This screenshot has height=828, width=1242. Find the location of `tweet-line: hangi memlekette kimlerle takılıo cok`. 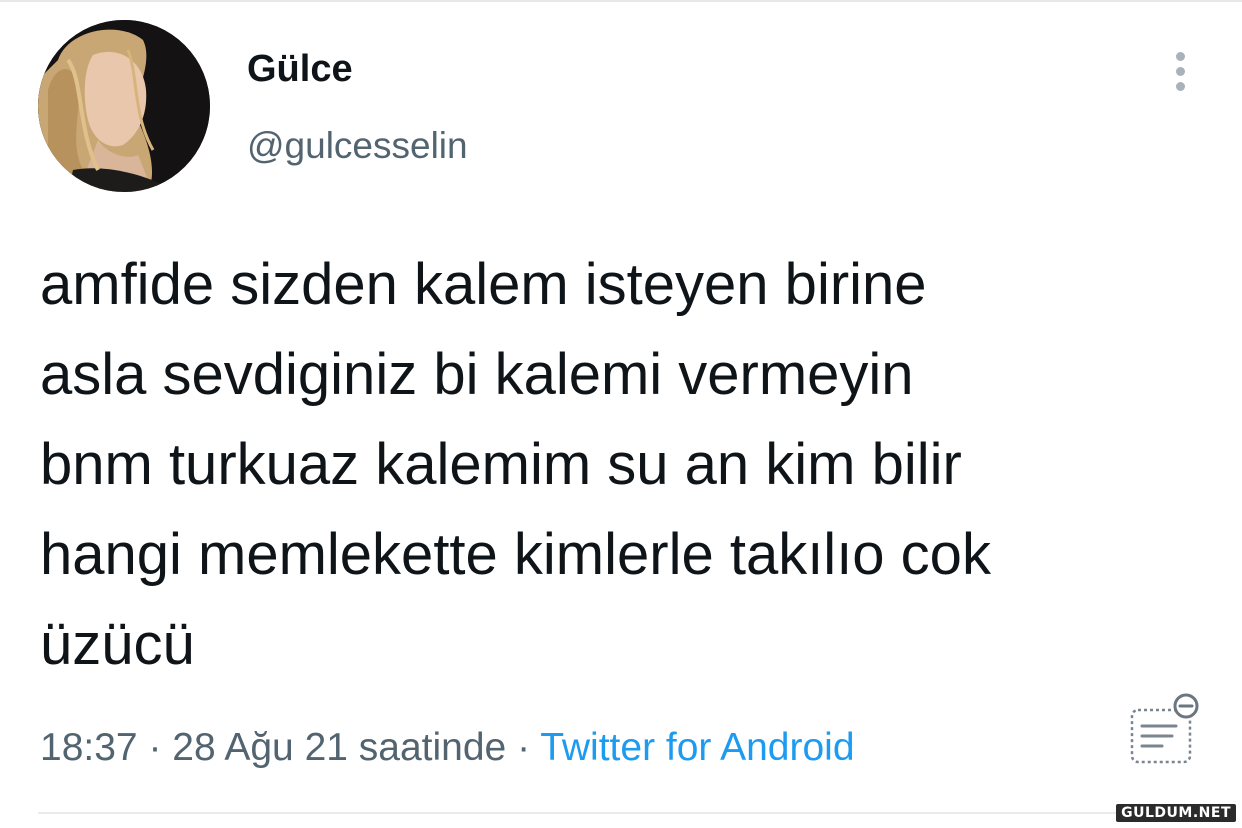

tweet-line: hangi memlekette kimlerle takılıo cok is located at coordinates (515, 554).